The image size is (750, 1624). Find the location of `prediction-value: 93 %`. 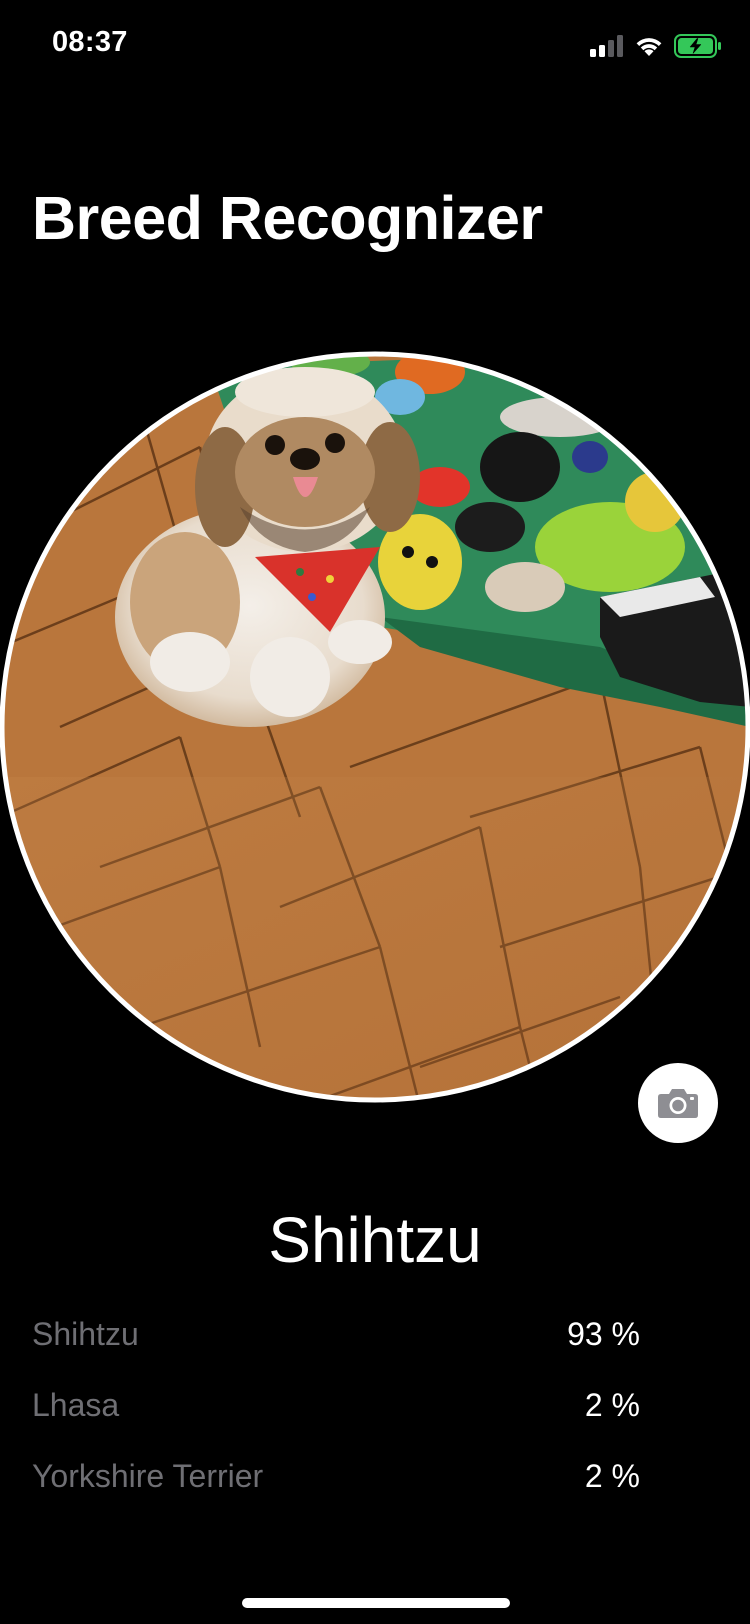

prediction-value: 93 % is located at coordinates (603, 1334).